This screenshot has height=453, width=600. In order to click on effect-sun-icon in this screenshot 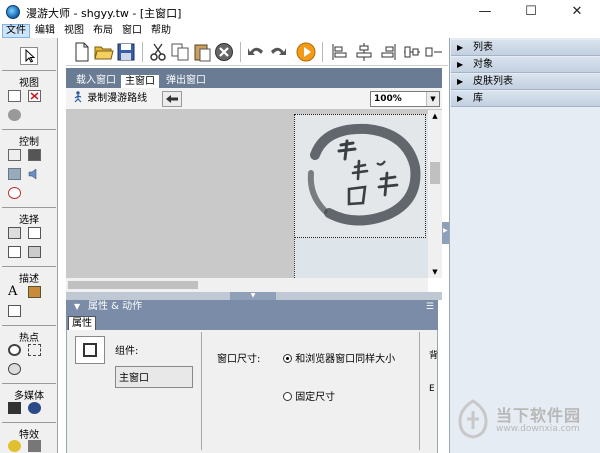, I will do `click(14, 446)`.